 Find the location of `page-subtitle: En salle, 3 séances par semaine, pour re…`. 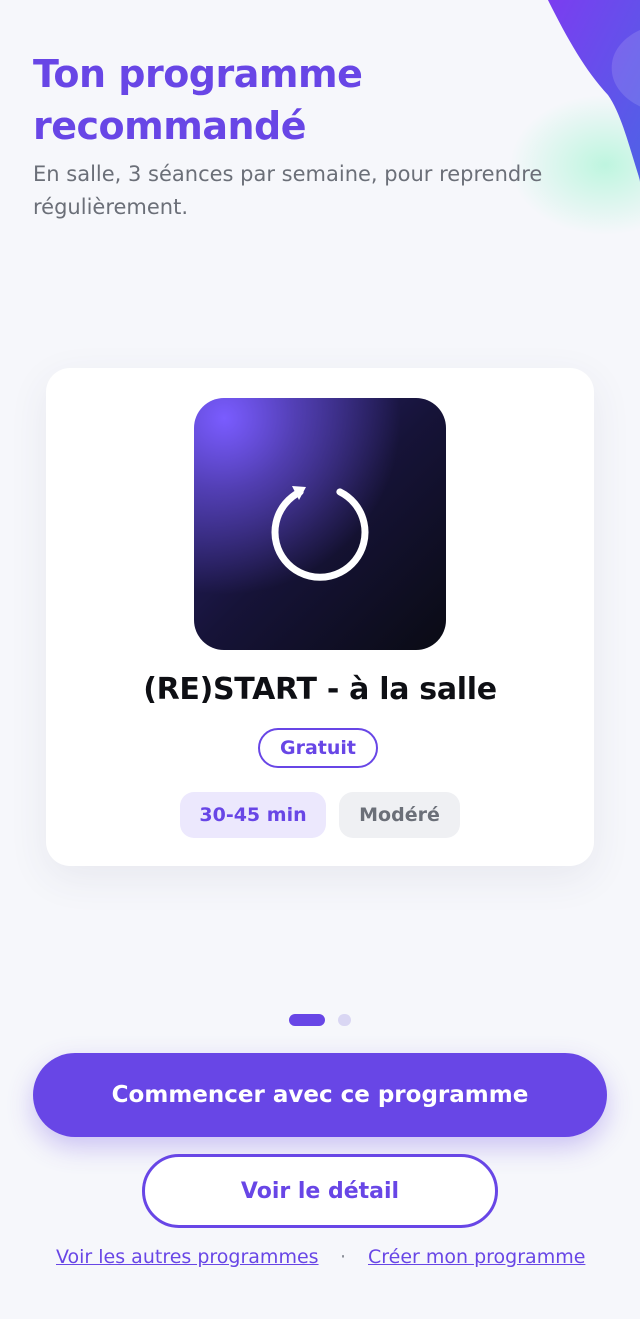

page-subtitle: En salle, 3 séances par semaine, pour re… is located at coordinates (288, 190).